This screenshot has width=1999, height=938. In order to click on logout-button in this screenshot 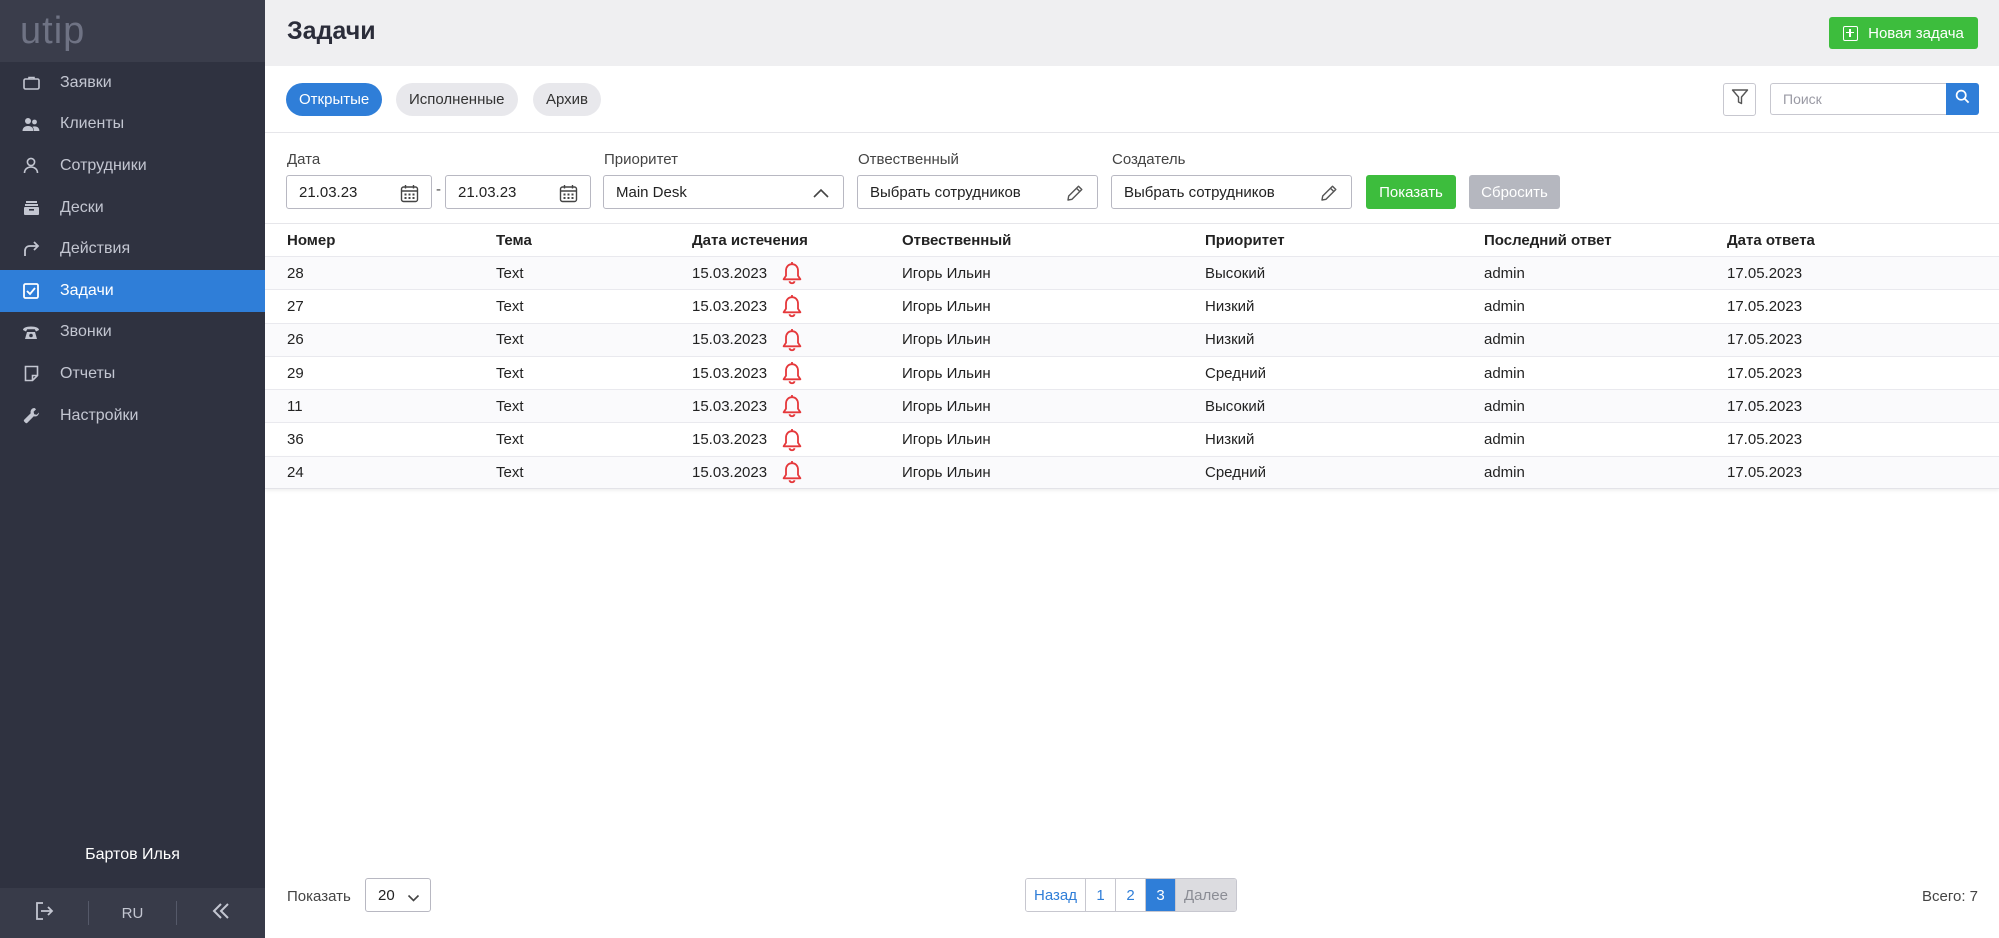, I will do `click(44, 913)`.